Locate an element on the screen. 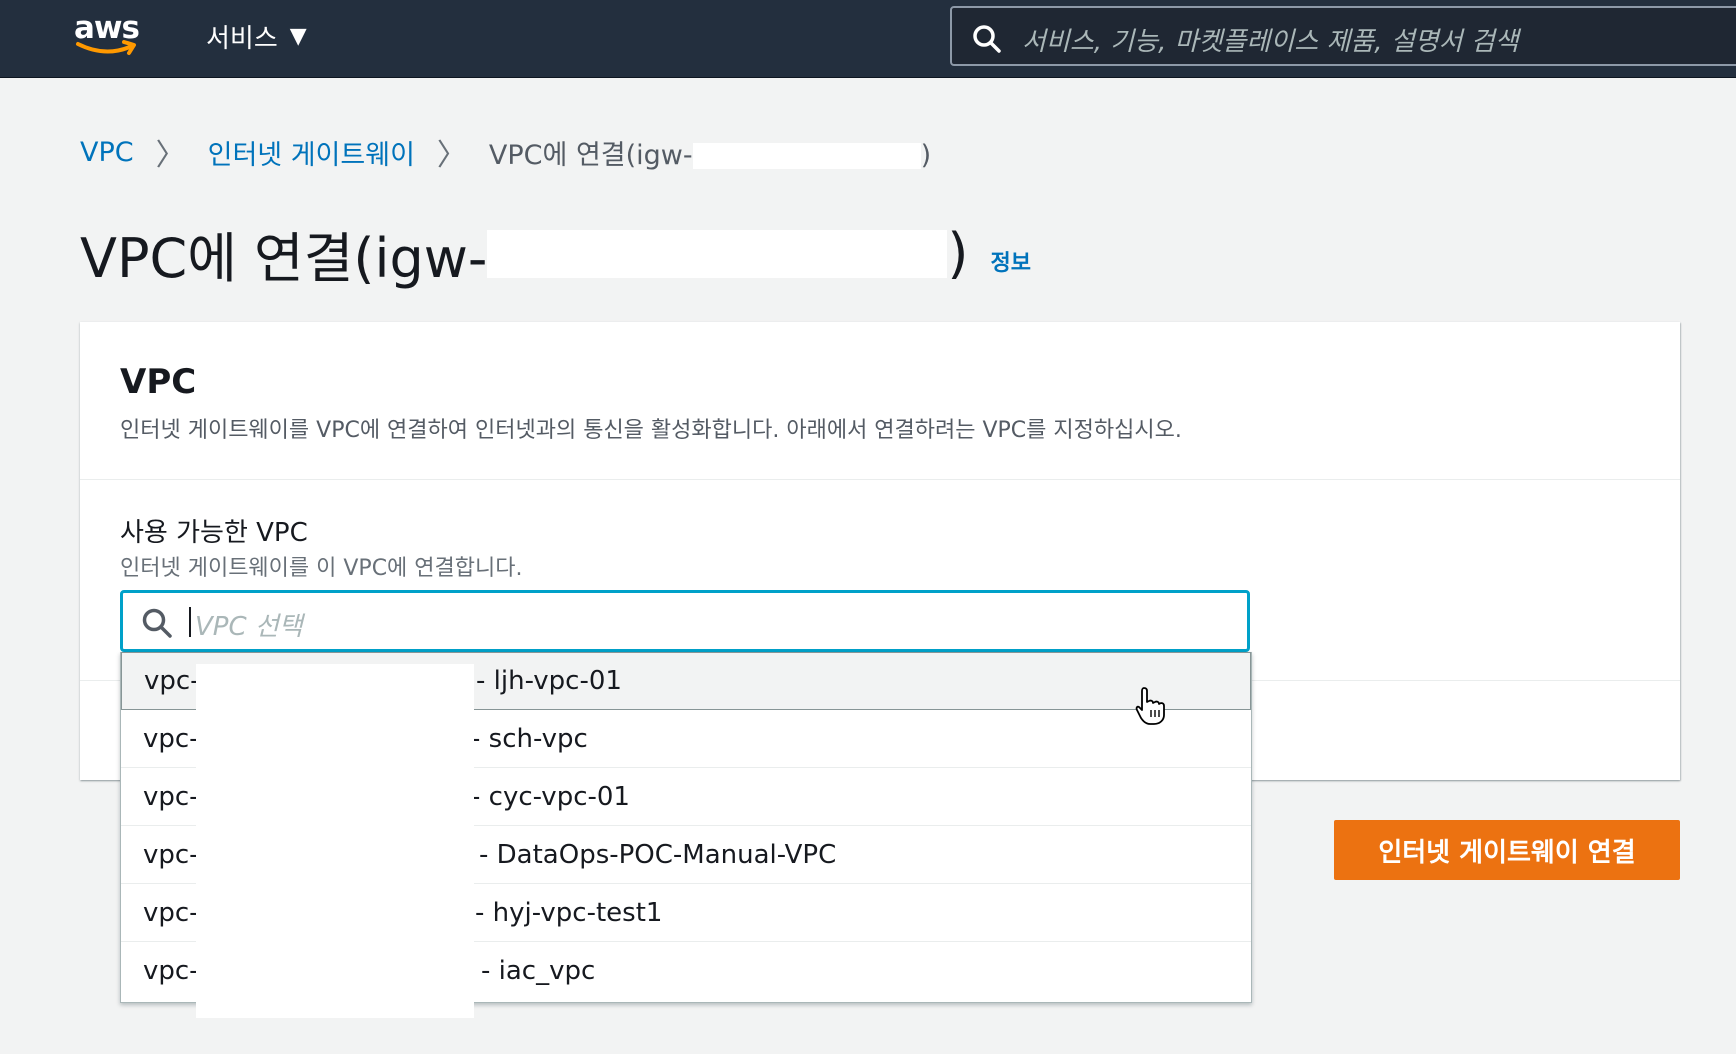 The width and height of the screenshot is (1736, 1054). vpc-option-name: - sch-vpc is located at coordinates (529, 738).